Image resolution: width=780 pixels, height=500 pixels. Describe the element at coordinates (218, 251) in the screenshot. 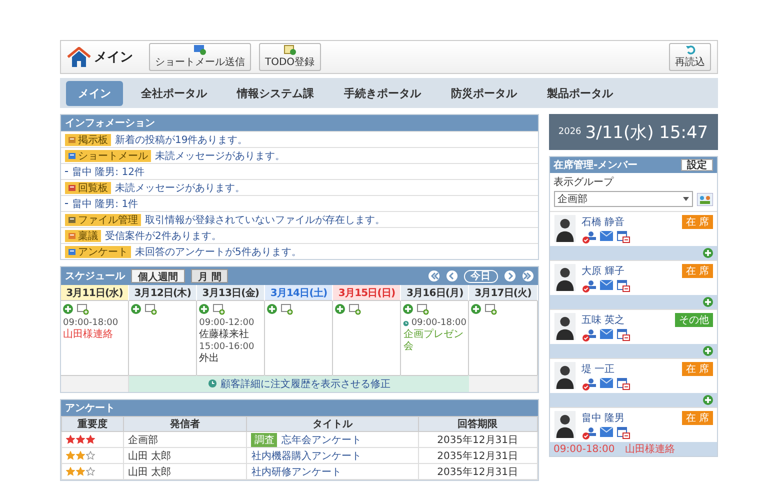

I see `info-link: 未回答のアンケートが5件あります。` at that location.